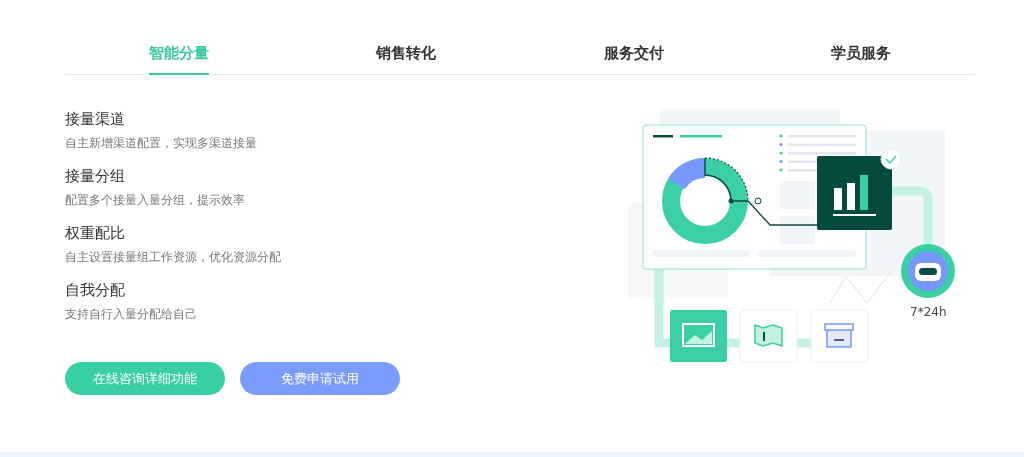 This screenshot has height=457, width=1024. Describe the element at coordinates (861, 59) in the screenshot. I see `tab: 学员服务` at that location.